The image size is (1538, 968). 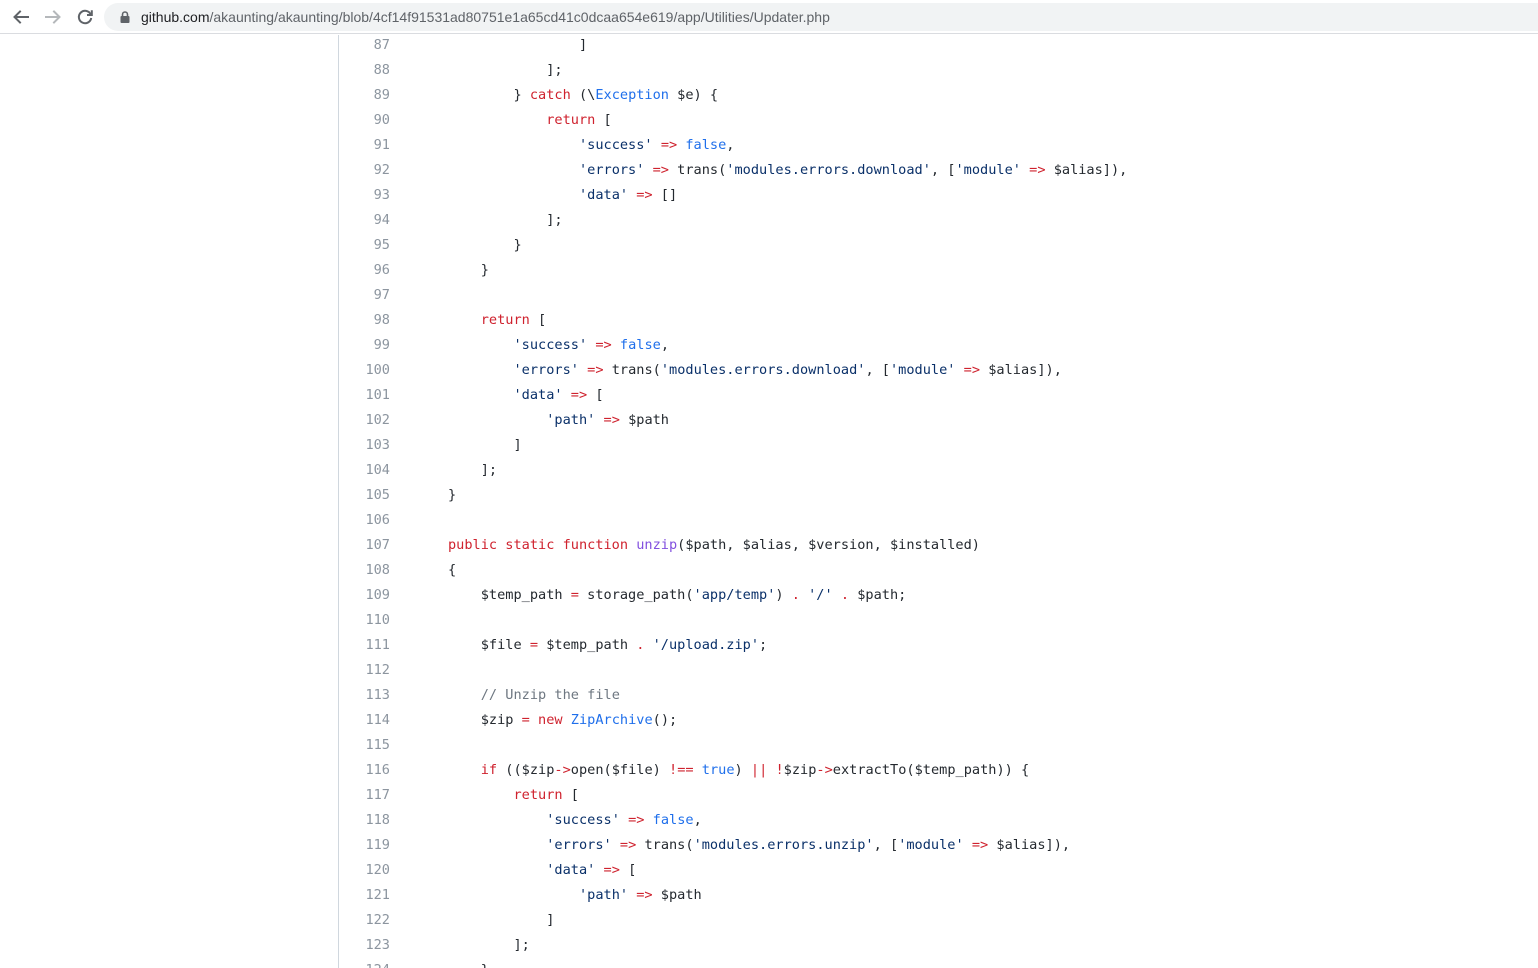 I want to click on line-number: 119, so click(x=364, y=845).